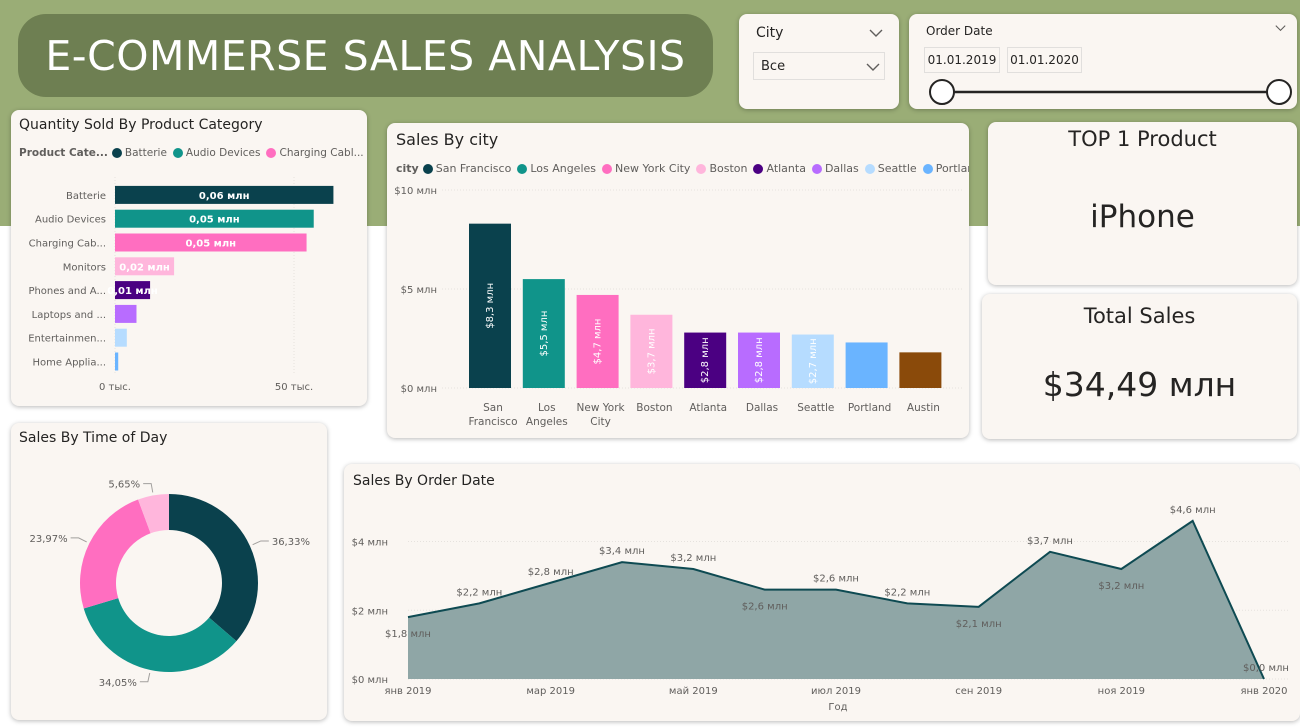 The width and height of the screenshot is (1300, 727). I want to click on top-product-value: iPhone, so click(1142, 217).